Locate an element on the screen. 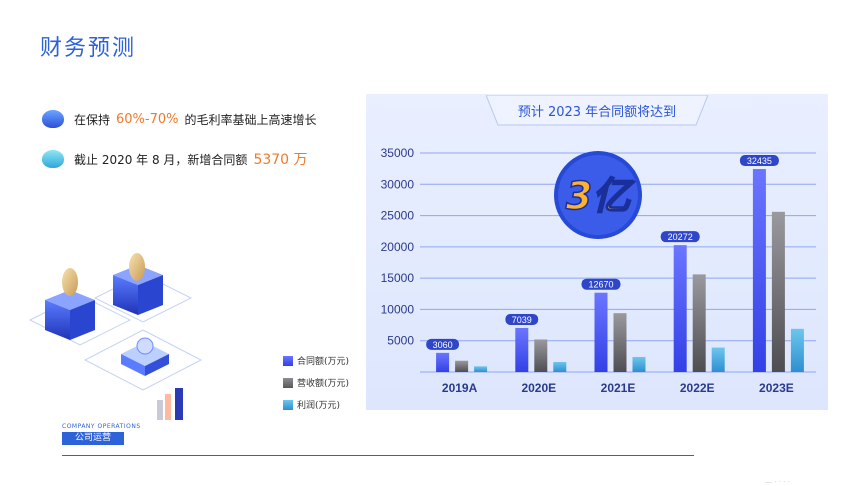 Image resolution: width=866 pixels, height=486 pixels. page-title: 财务预测 is located at coordinates (88, 48).